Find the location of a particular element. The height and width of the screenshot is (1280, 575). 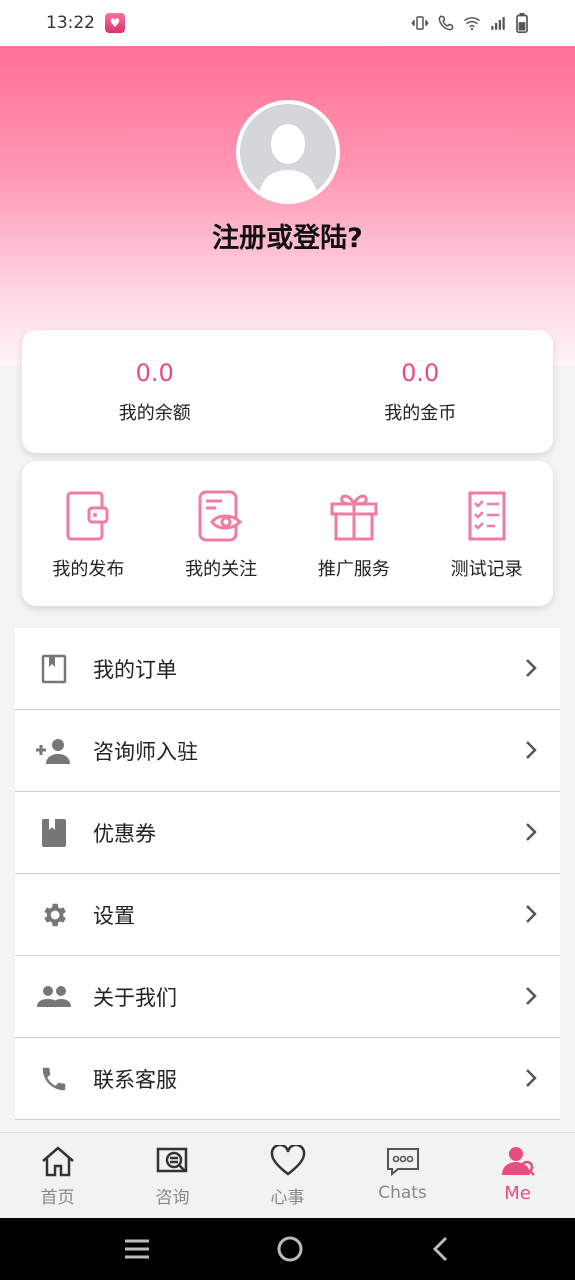

chat-icon is located at coordinates (402, 1162).